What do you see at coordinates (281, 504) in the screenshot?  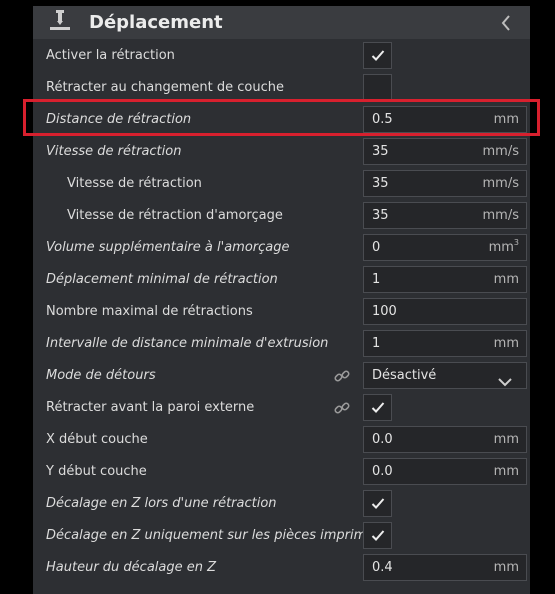 I see `setting-row-decalage-en-z-lors-d-une-retraction: Décalage en Z lors d'une rétraction` at bounding box center [281, 504].